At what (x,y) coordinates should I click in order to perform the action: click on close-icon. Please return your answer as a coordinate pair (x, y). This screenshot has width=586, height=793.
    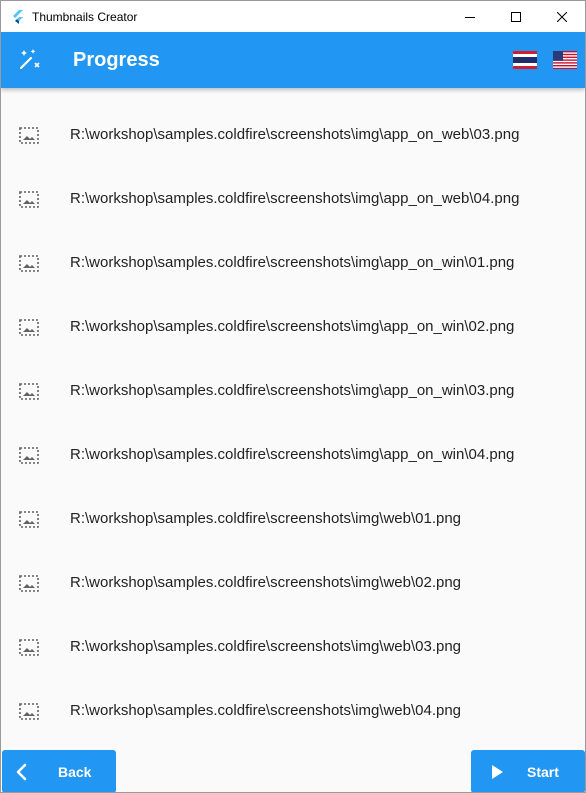
    Looking at the image, I should click on (562, 16).